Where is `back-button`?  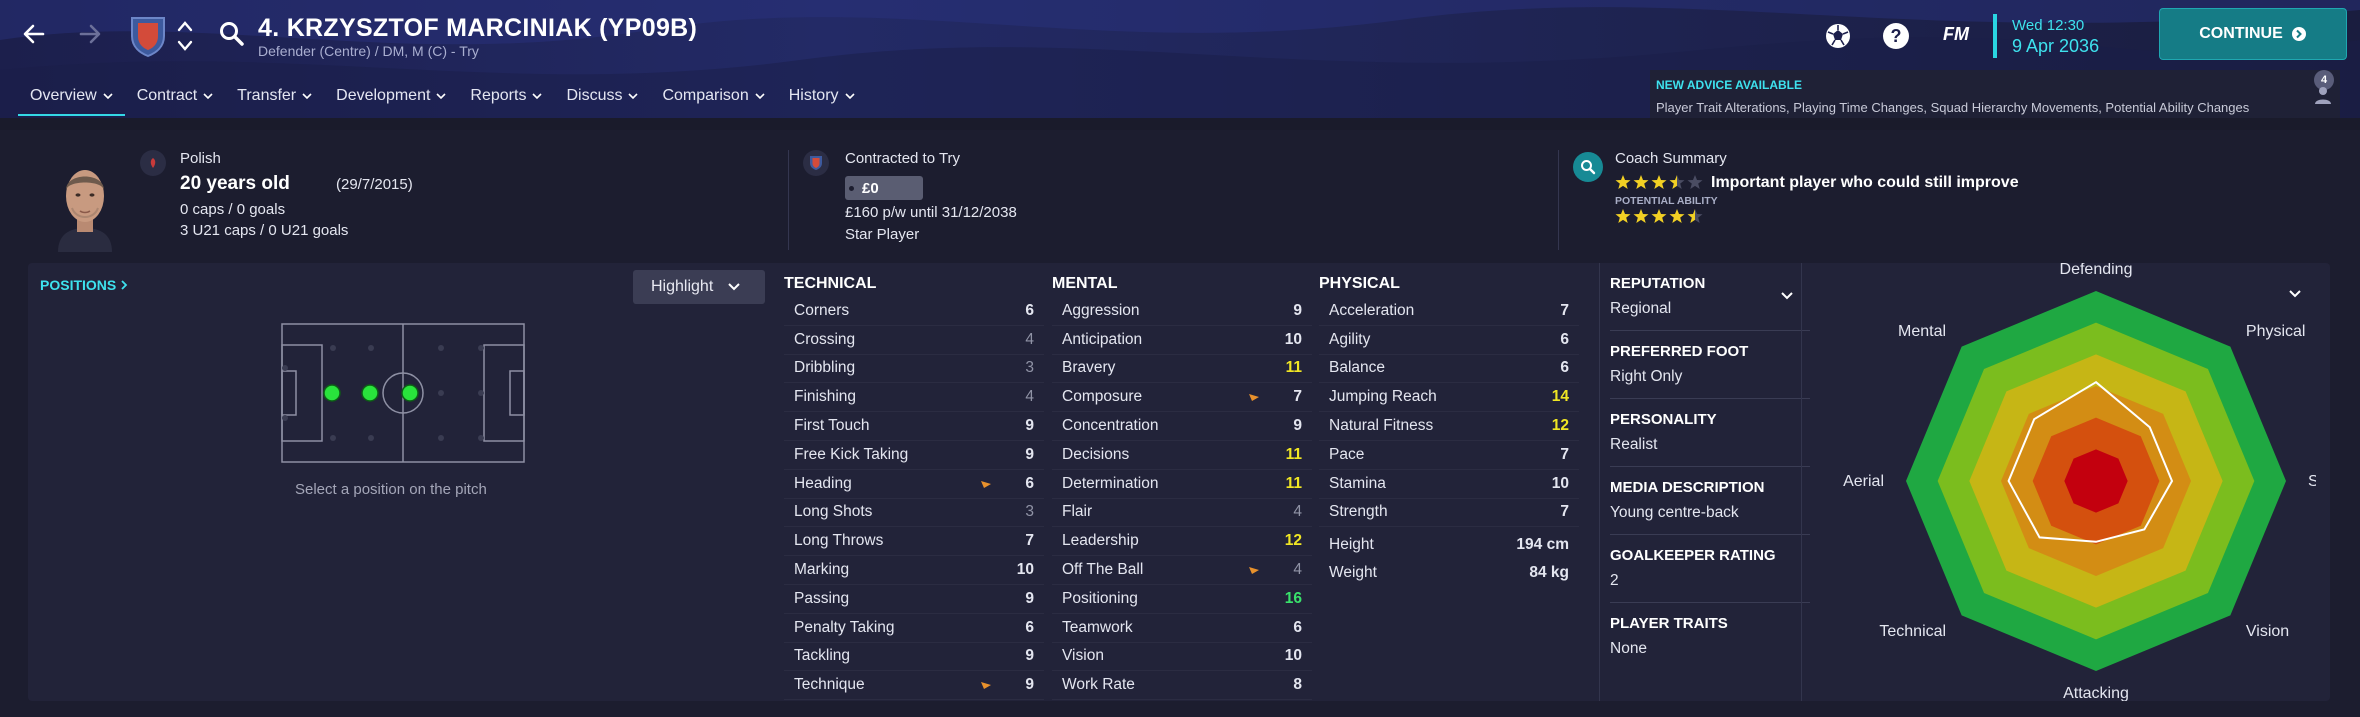 back-button is located at coordinates (34, 34).